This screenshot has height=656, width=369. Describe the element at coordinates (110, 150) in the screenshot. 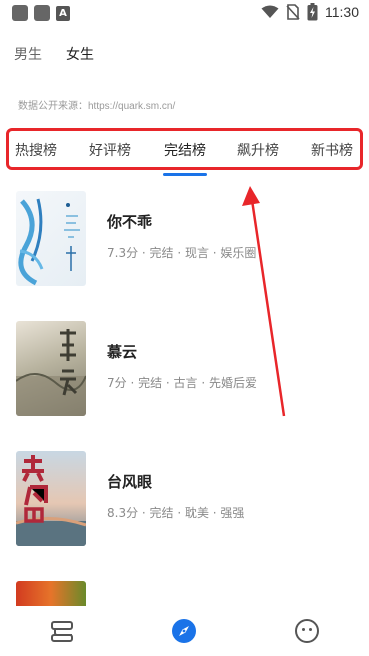

I see `tab-top-rated: 好评榜` at that location.